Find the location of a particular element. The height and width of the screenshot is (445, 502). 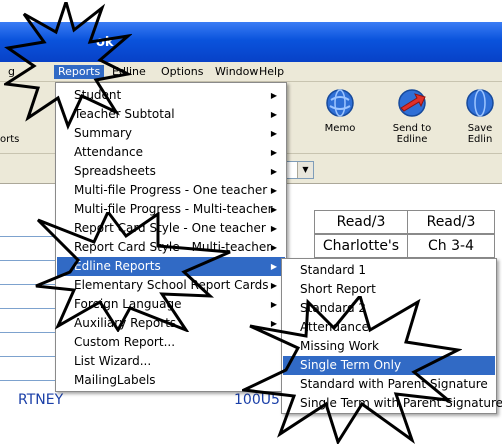

menu-item-label: Multi-file Progress - Multi-teacher is located at coordinates (173, 209).